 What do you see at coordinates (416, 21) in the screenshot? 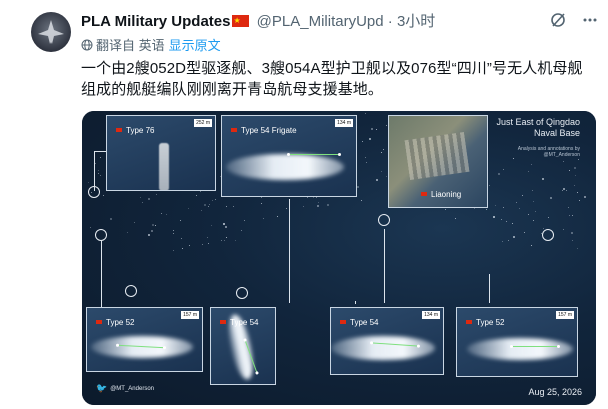
I see `timestamp: 3小时` at bounding box center [416, 21].